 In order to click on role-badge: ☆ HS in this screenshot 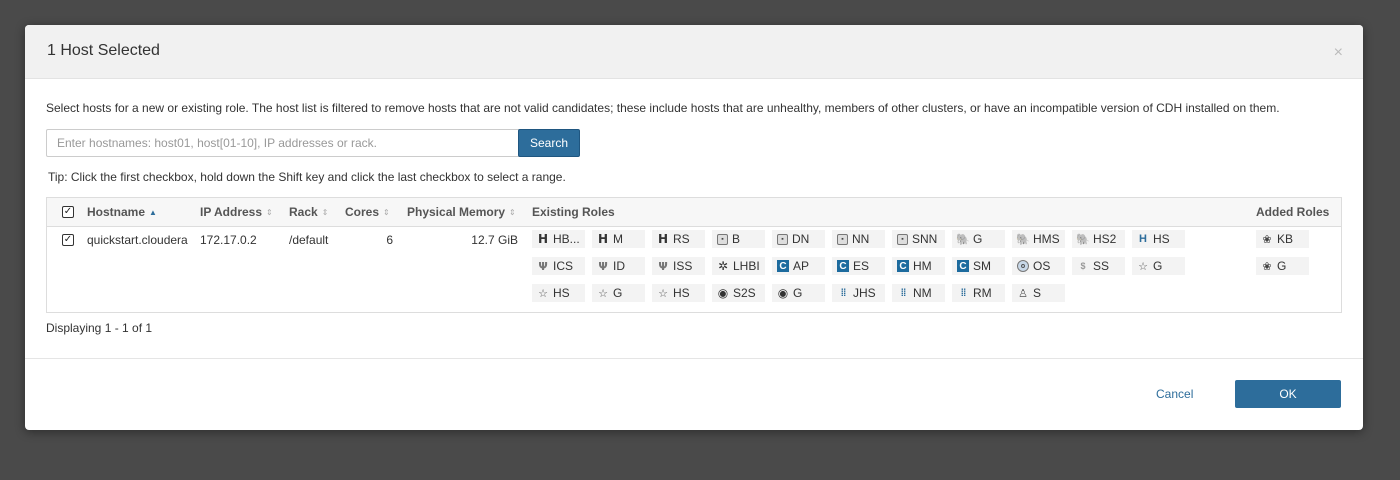, I will do `click(558, 293)`.